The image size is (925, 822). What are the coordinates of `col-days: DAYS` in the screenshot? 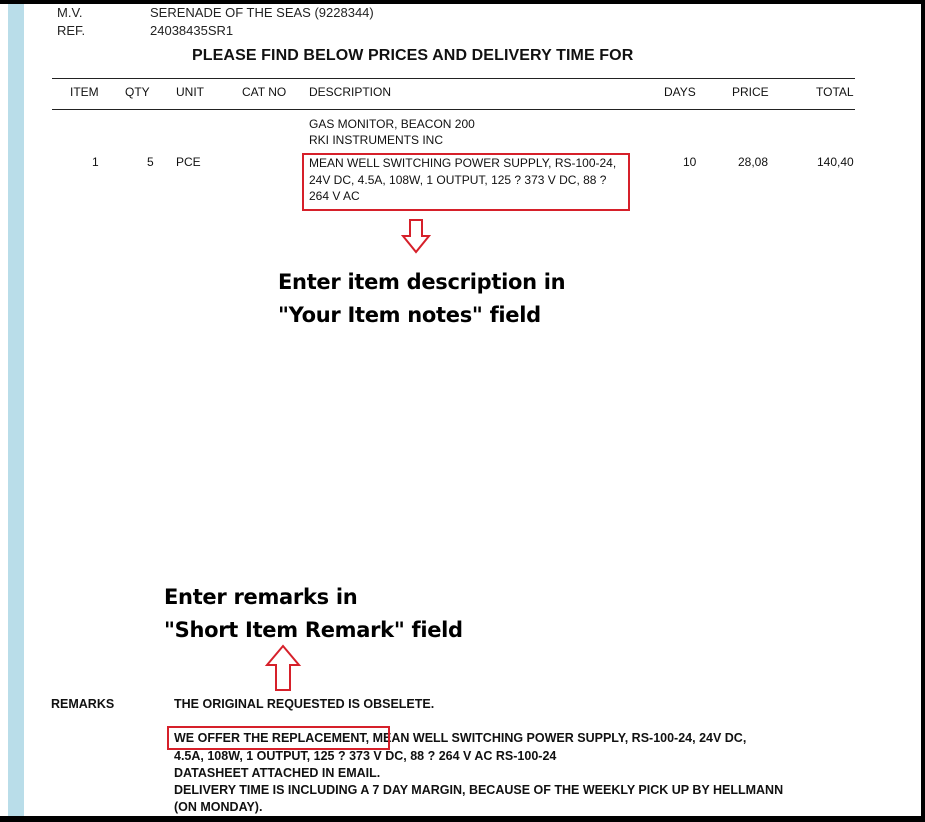 It's located at (680, 92).